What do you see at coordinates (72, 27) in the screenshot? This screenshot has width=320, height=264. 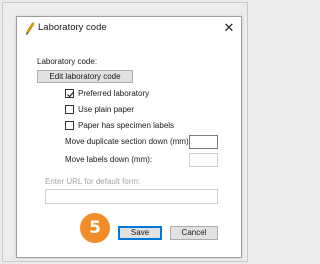 I see `window-title: Laboratory code` at bounding box center [72, 27].